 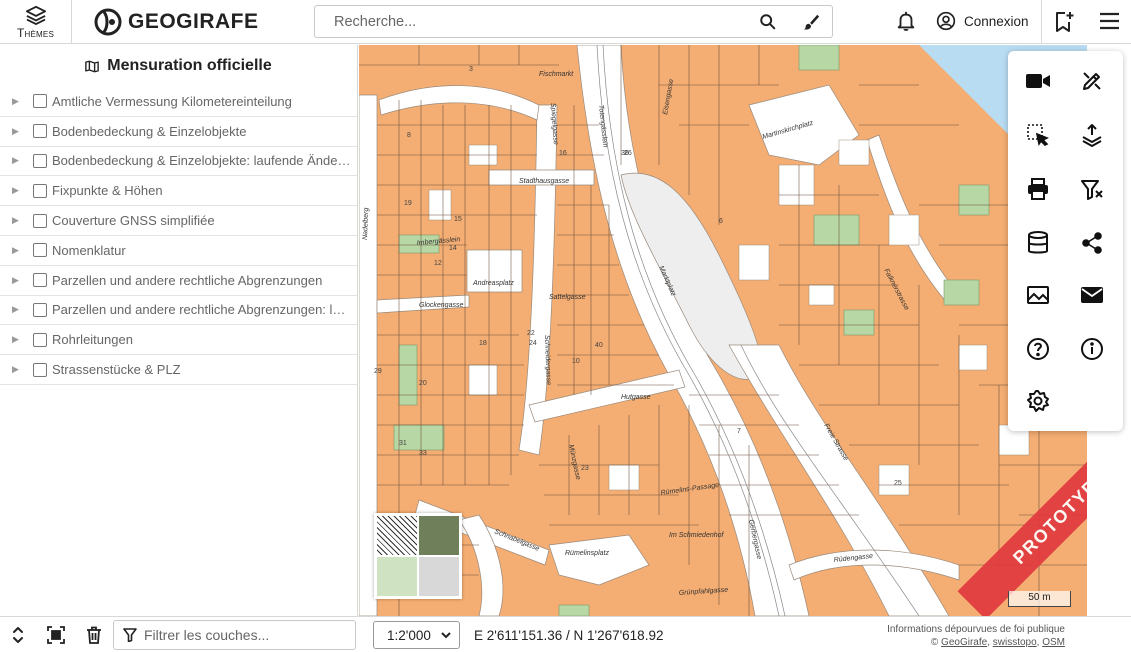 I want to click on share-icon, so click(x=1092, y=243).